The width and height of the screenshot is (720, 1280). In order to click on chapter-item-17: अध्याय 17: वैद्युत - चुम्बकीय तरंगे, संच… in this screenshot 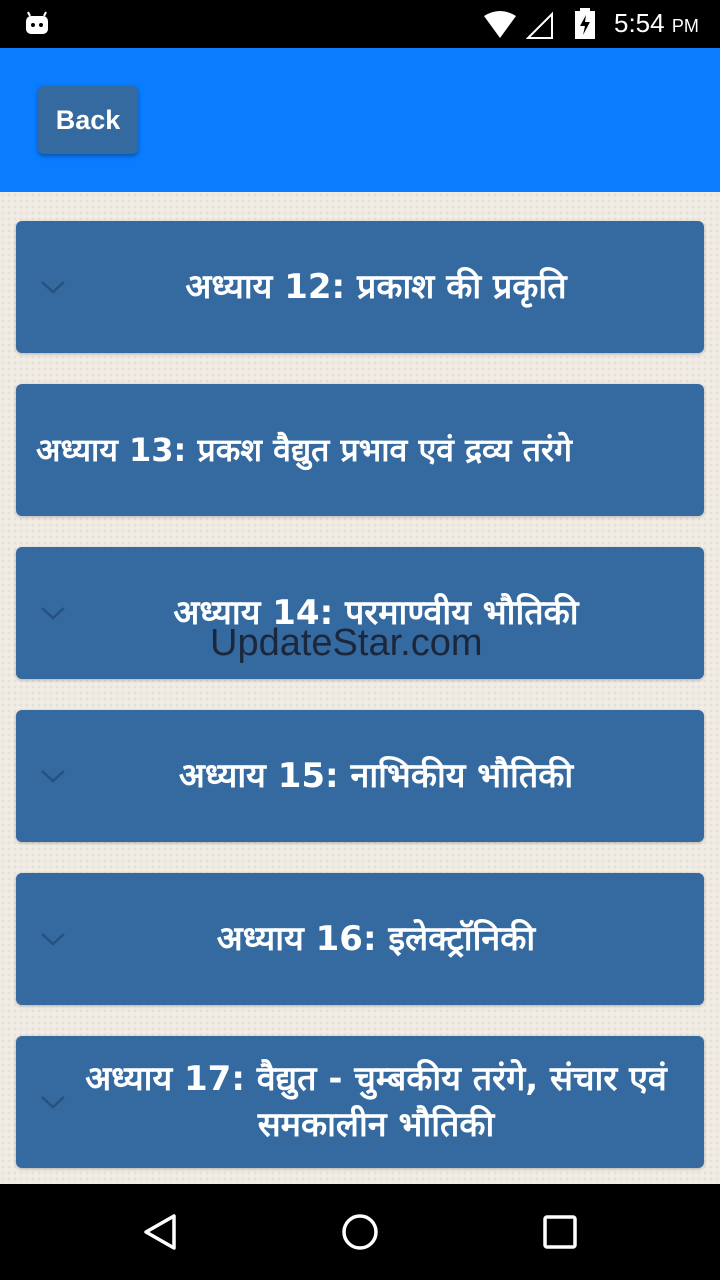, I will do `click(360, 1102)`.